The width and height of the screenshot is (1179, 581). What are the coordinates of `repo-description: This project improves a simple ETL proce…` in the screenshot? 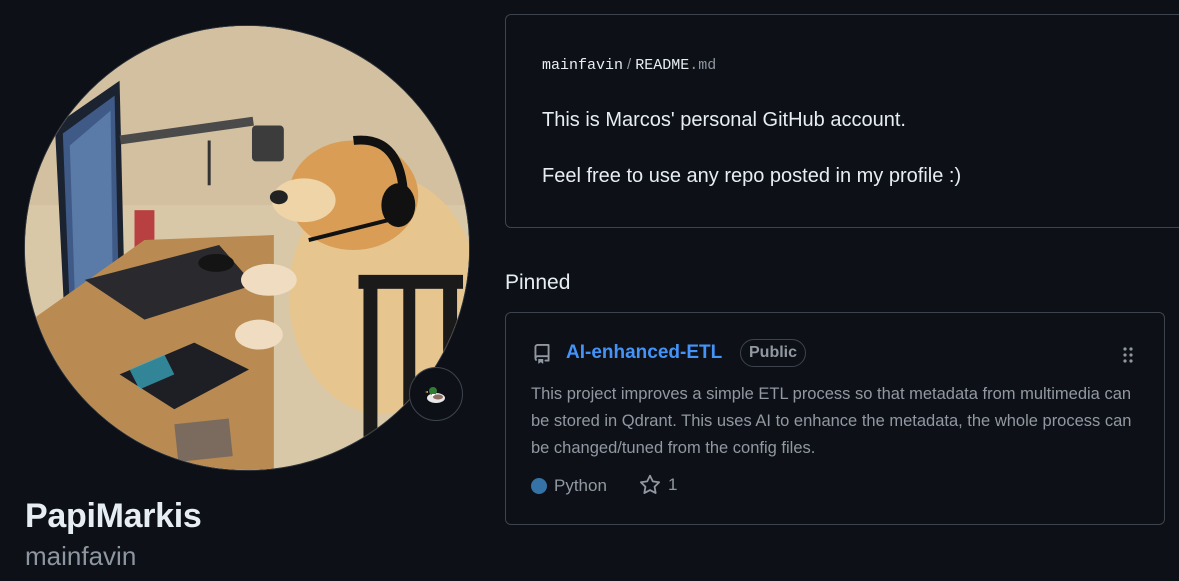 It's located at (831, 421).